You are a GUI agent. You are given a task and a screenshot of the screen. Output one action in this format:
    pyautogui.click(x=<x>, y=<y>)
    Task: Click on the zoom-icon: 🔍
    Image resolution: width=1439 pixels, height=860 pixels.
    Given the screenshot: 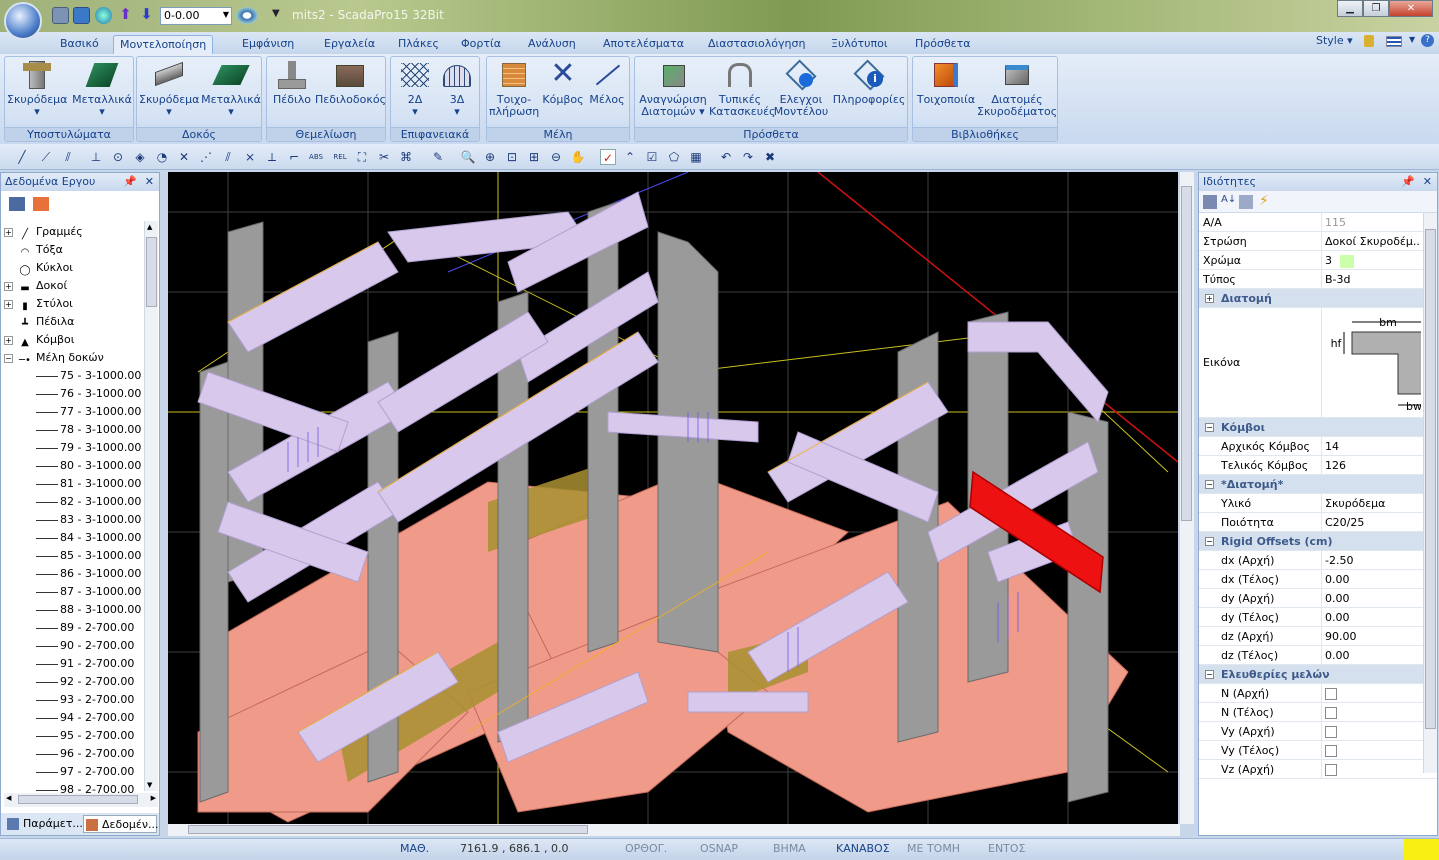 What is the action you would take?
    pyautogui.click(x=468, y=157)
    